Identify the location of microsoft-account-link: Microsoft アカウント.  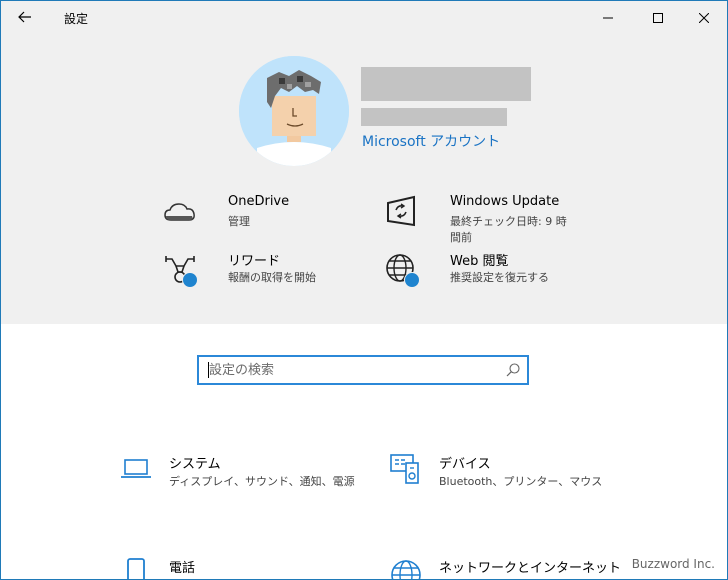
(431, 141).